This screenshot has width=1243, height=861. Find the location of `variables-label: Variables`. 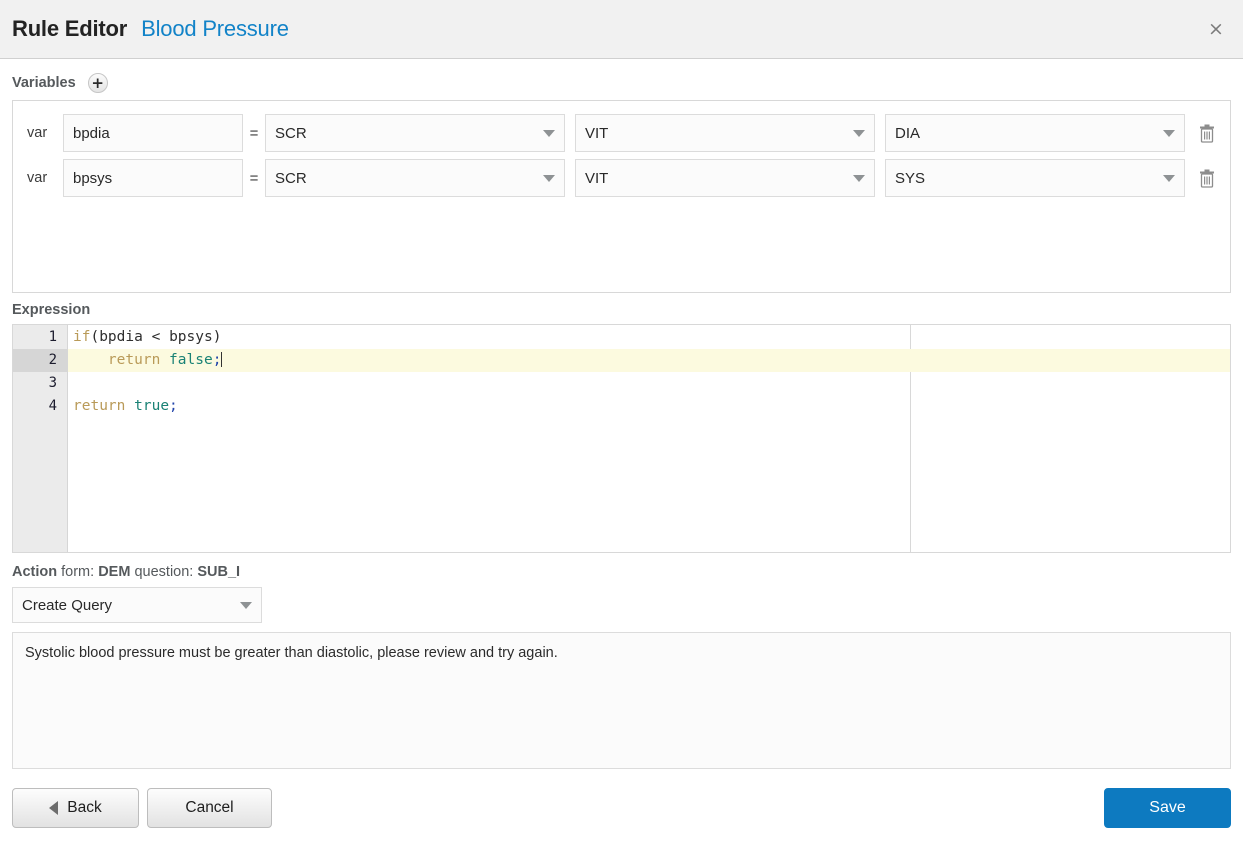

variables-label: Variables is located at coordinates (44, 83).